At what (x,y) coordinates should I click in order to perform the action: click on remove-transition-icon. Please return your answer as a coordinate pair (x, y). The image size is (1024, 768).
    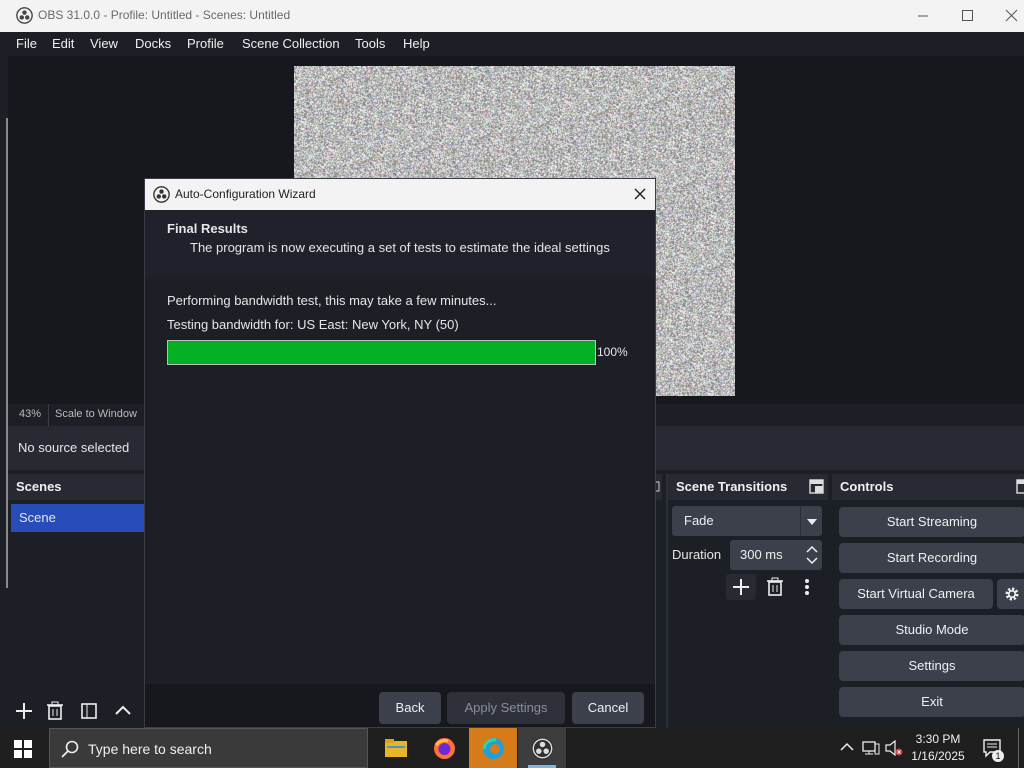
    Looking at the image, I should click on (775, 587).